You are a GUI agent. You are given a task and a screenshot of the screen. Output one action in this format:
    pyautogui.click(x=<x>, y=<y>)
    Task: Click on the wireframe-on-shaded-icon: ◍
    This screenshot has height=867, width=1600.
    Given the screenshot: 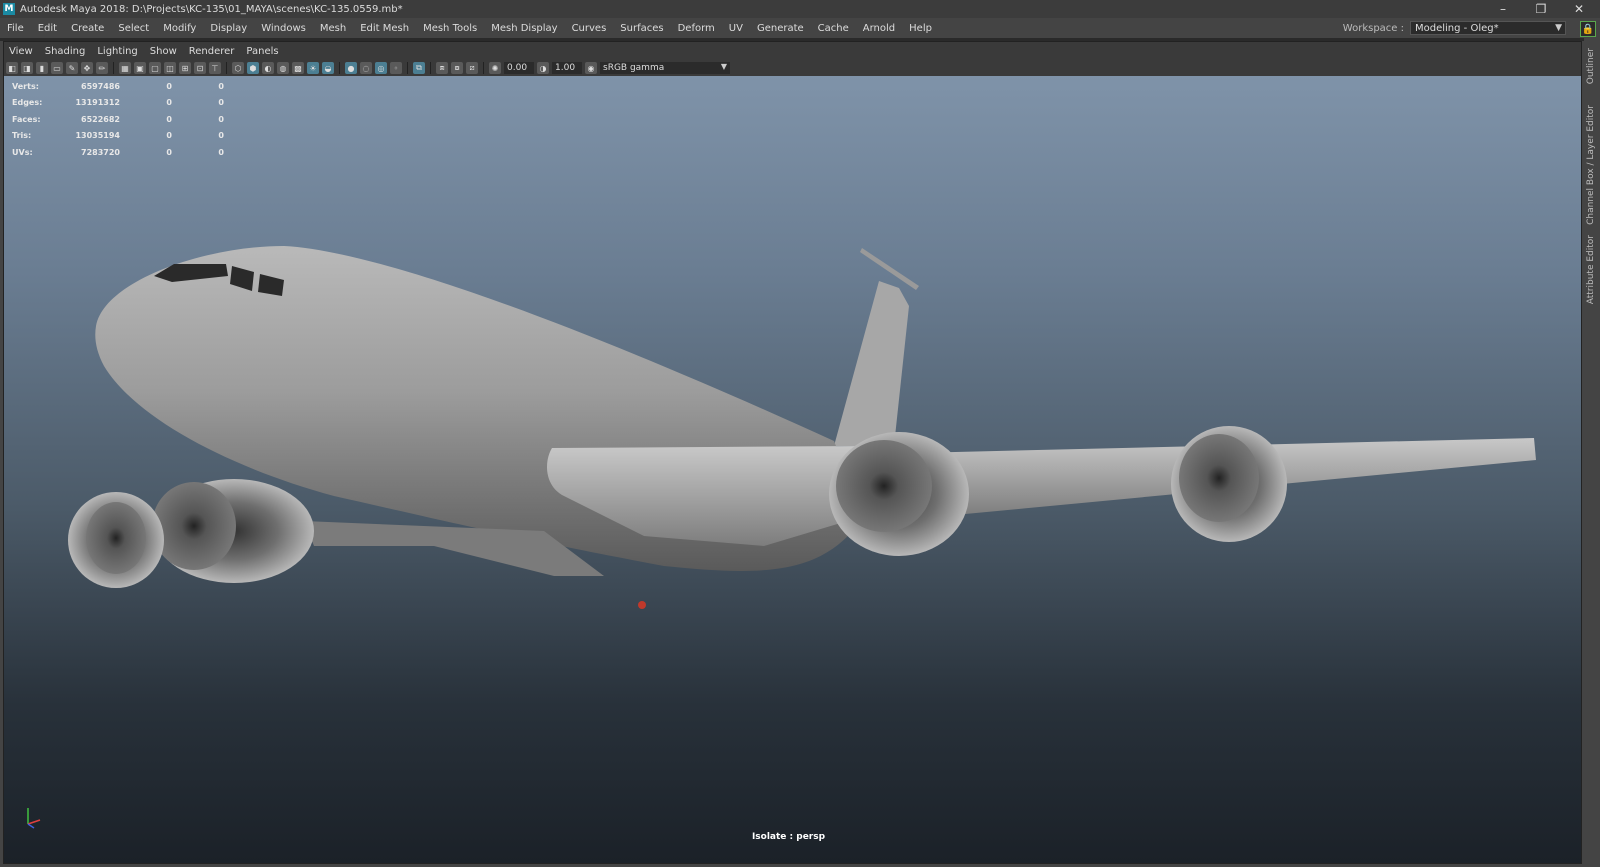 What is the action you would take?
    pyautogui.click(x=283, y=68)
    